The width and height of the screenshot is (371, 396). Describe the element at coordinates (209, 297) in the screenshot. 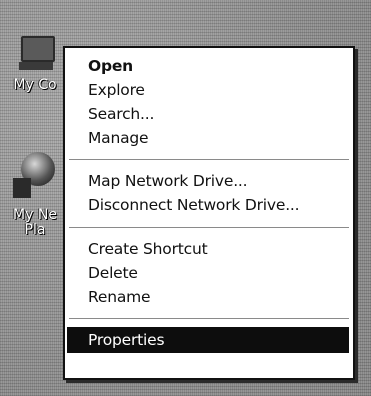

I see `menu-item-rename: Rename` at that location.